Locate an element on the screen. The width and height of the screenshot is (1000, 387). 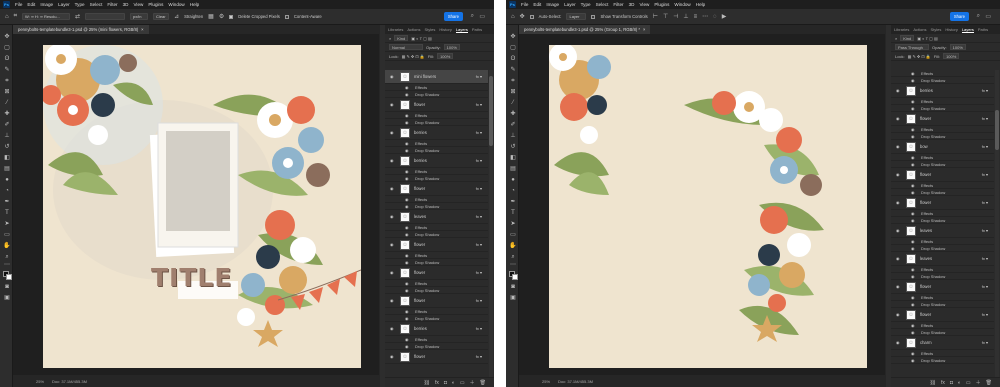
fx-menu-icon: fx is located at coordinates (943, 383).